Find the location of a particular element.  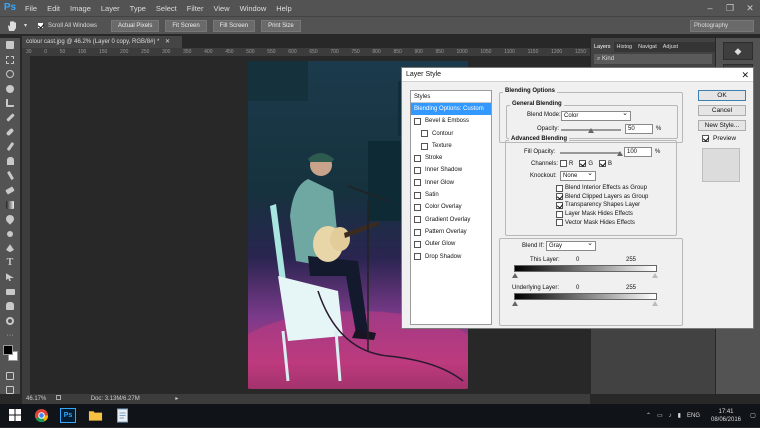

notepad-icon is located at coordinates (124, 415).